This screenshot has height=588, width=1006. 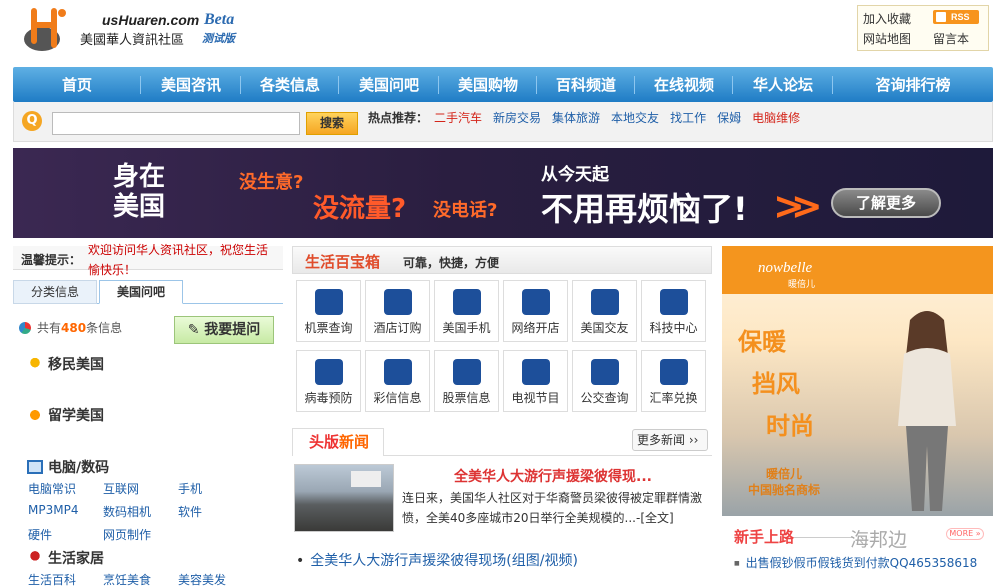 I want to click on toolbox-header: 生活百宝箱 可靠，快捷，方便, so click(x=502, y=260).